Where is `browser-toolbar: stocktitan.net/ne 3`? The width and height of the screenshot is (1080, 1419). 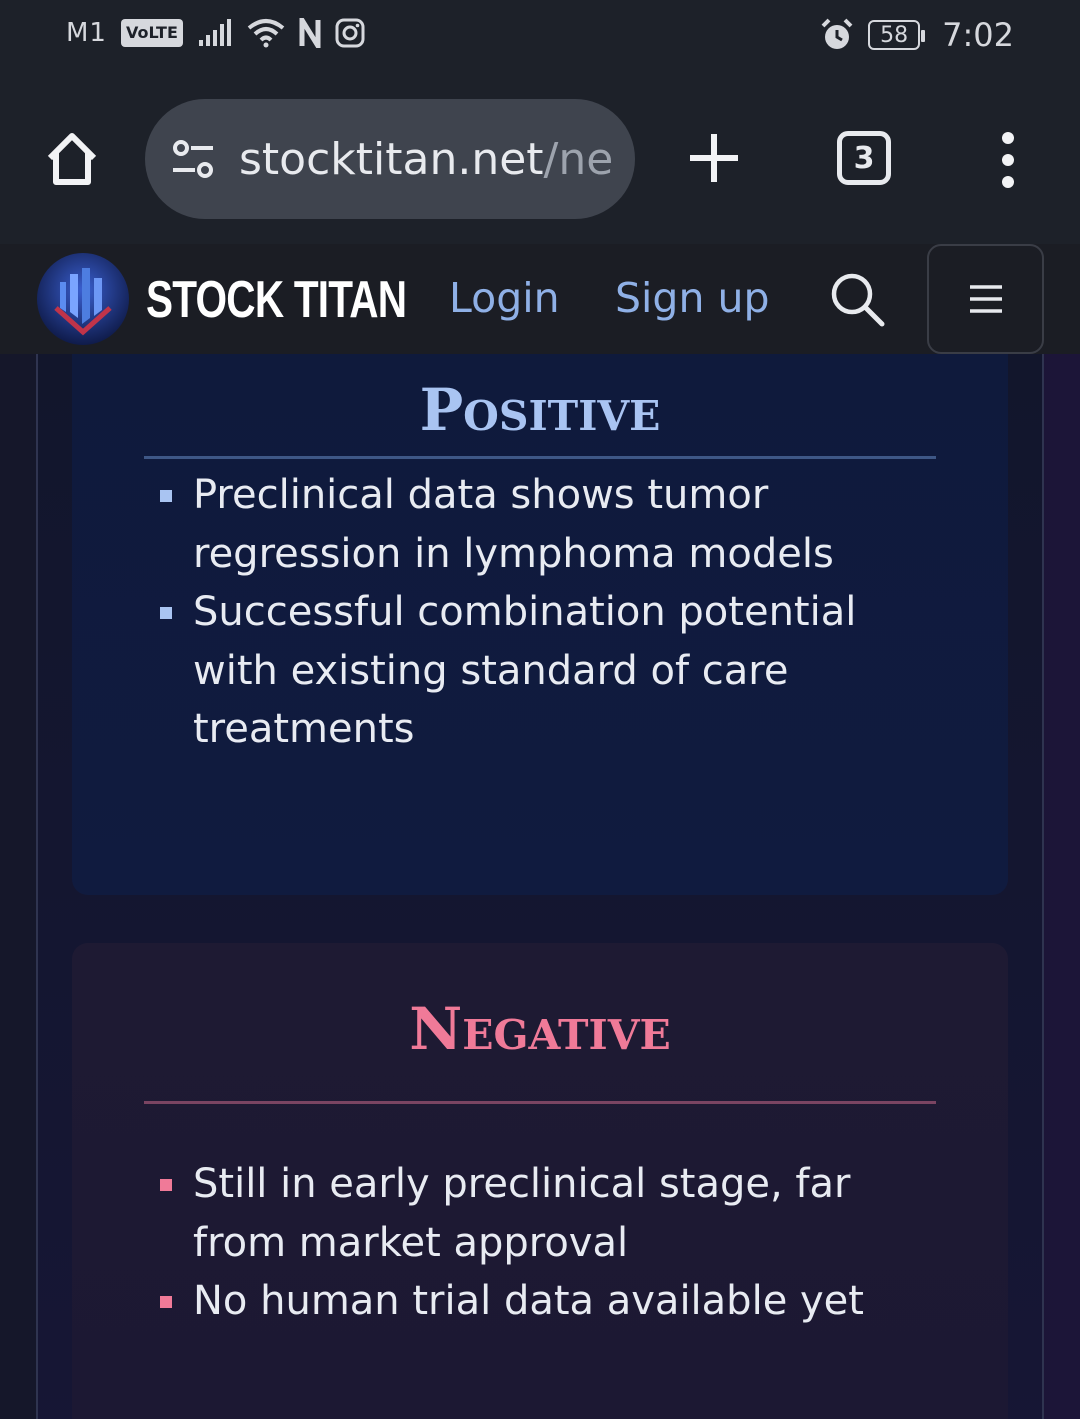
browser-toolbar: stocktitan.net/ne 3 is located at coordinates (540, 162).